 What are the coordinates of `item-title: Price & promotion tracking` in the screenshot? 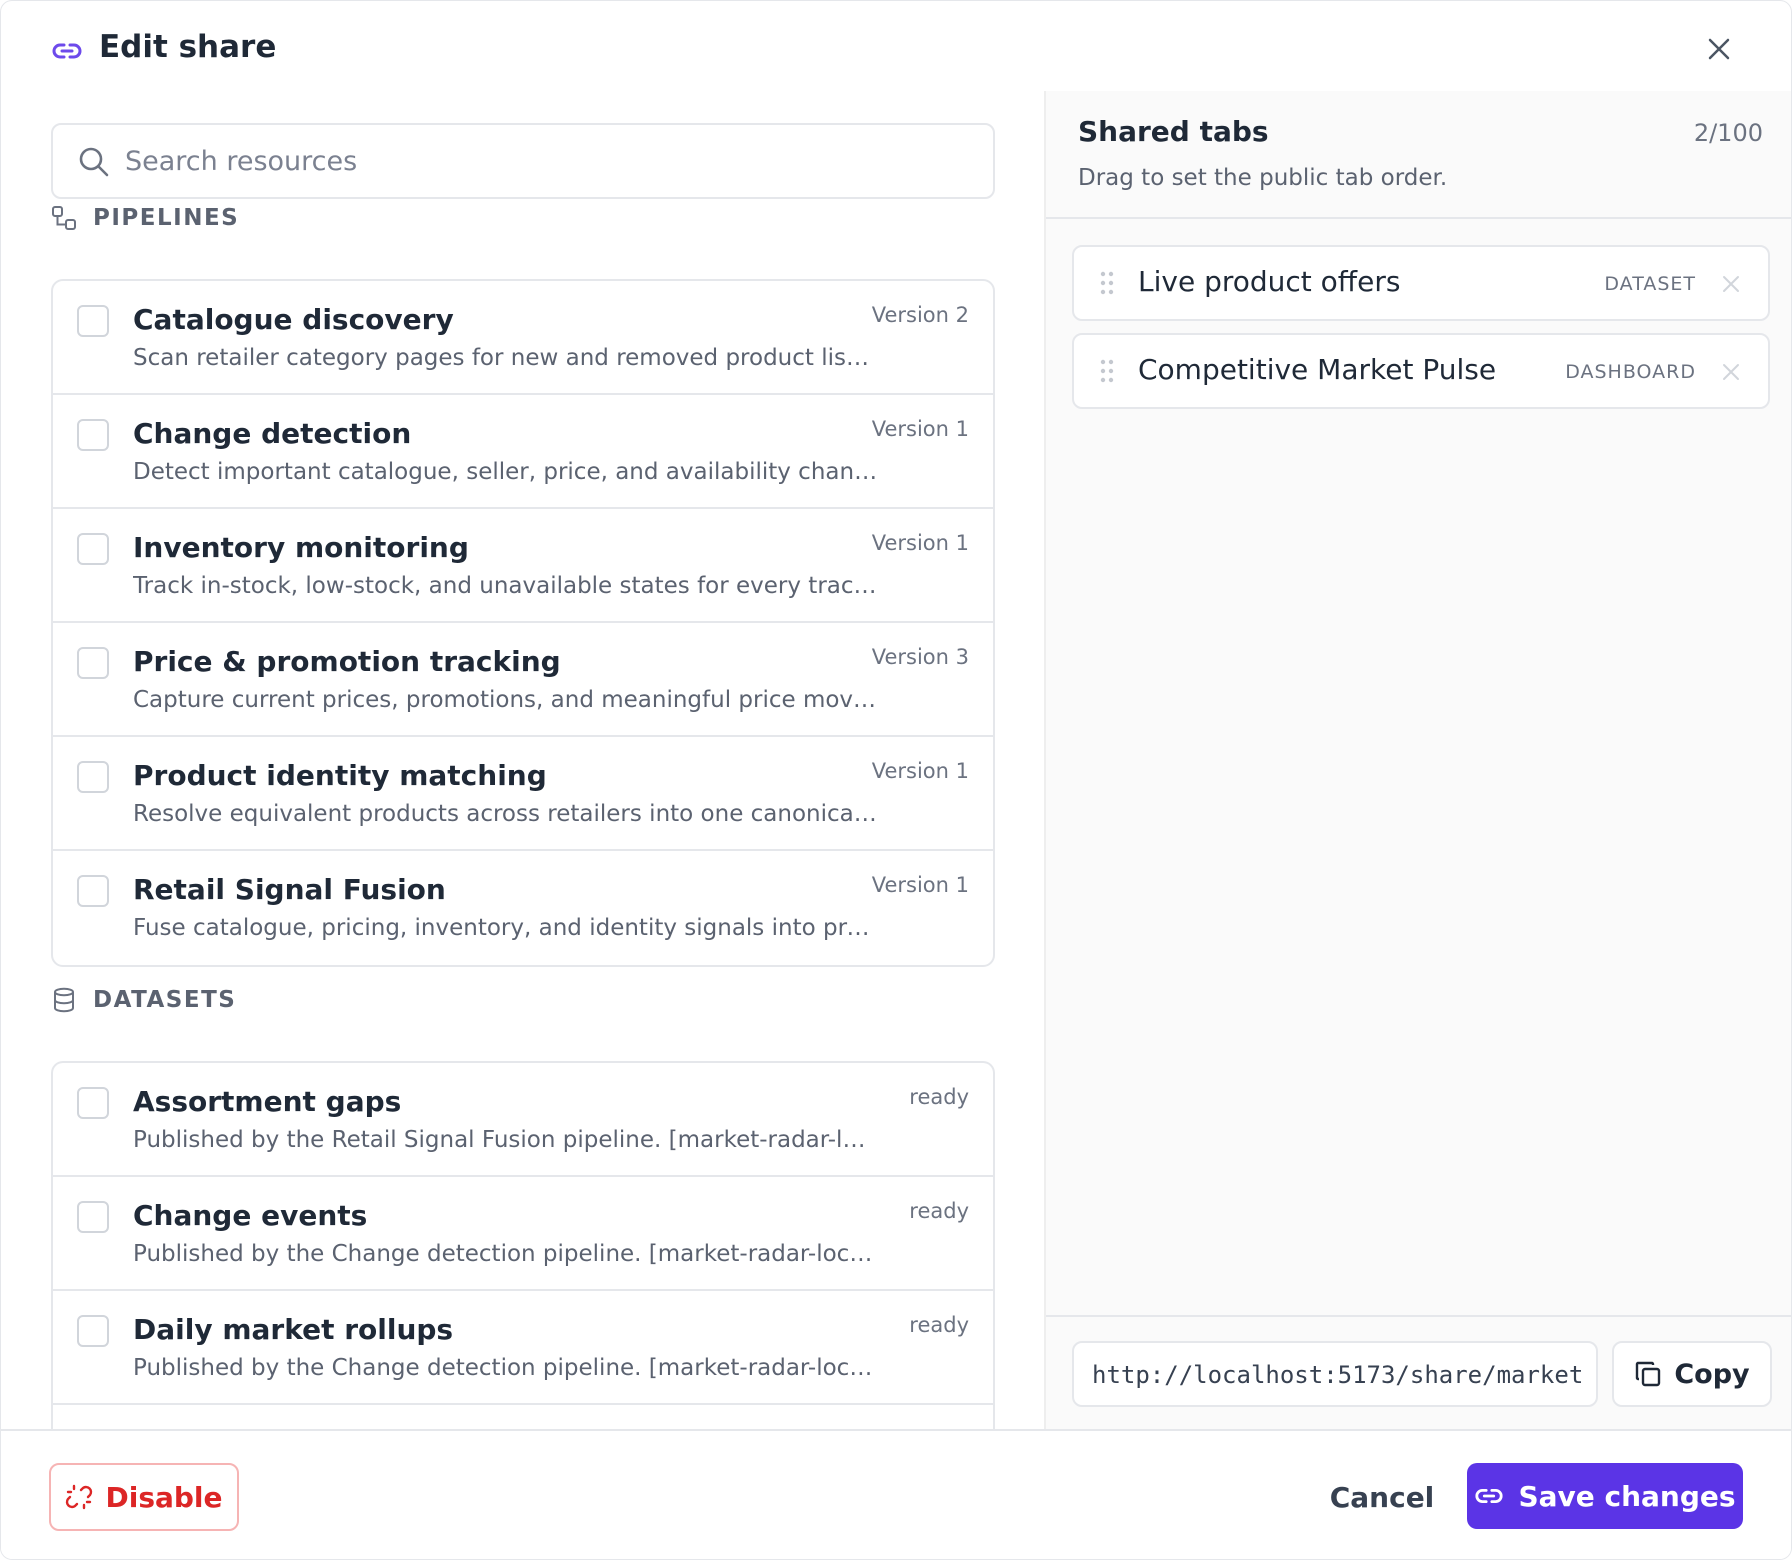 It's located at (347, 661).